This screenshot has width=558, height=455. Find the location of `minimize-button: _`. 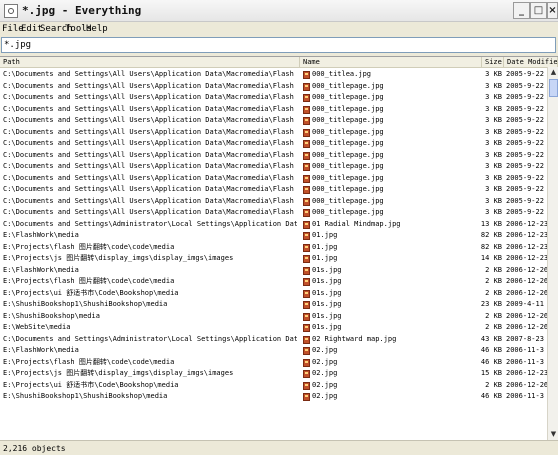

minimize-button: _ is located at coordinates (521, 10).